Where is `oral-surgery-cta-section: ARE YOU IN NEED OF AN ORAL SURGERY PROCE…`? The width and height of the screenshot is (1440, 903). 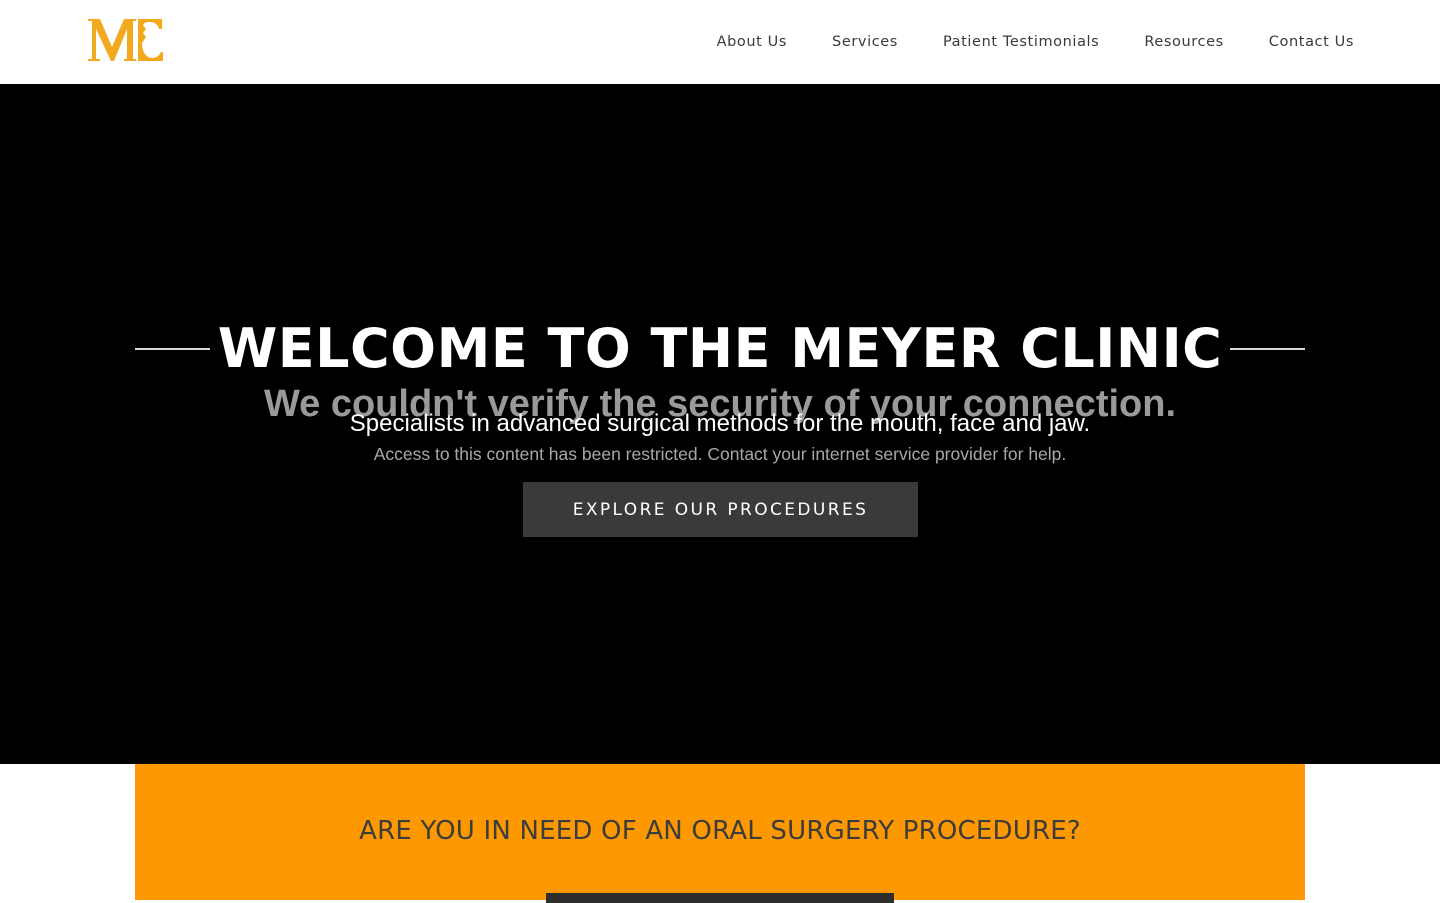
oral-surgery-cta-section: ARE YOU IN NEED OF AN ORAL SURGERY PROCE… is located at coordinates (720, 833).